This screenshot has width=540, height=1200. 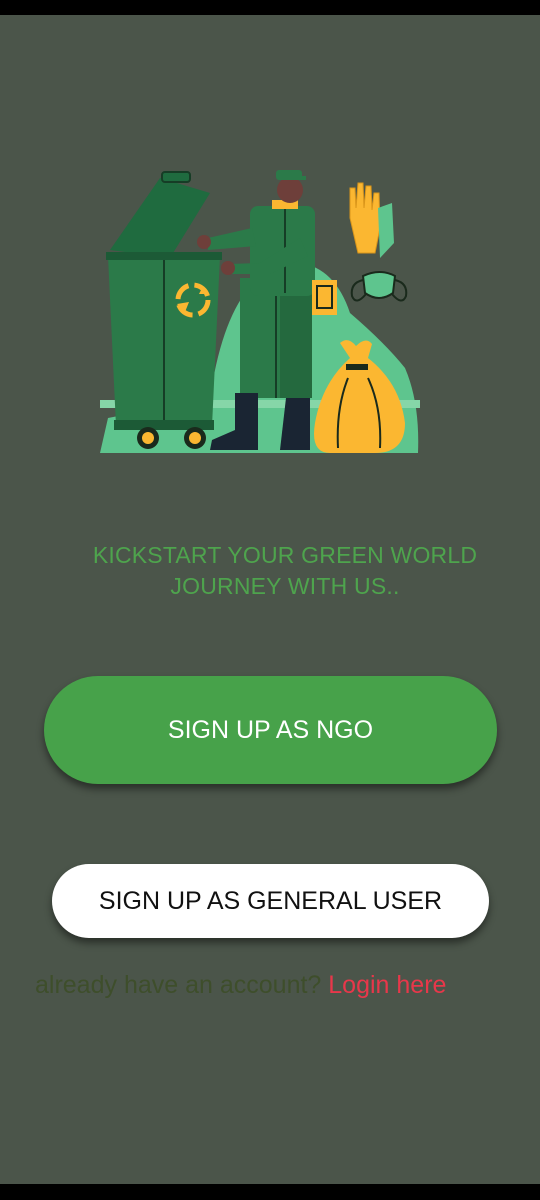 What do you see at coordinates (270, 1192) in the screenshot?
I see `navigation-bar` at bounding box center [270, 1192].